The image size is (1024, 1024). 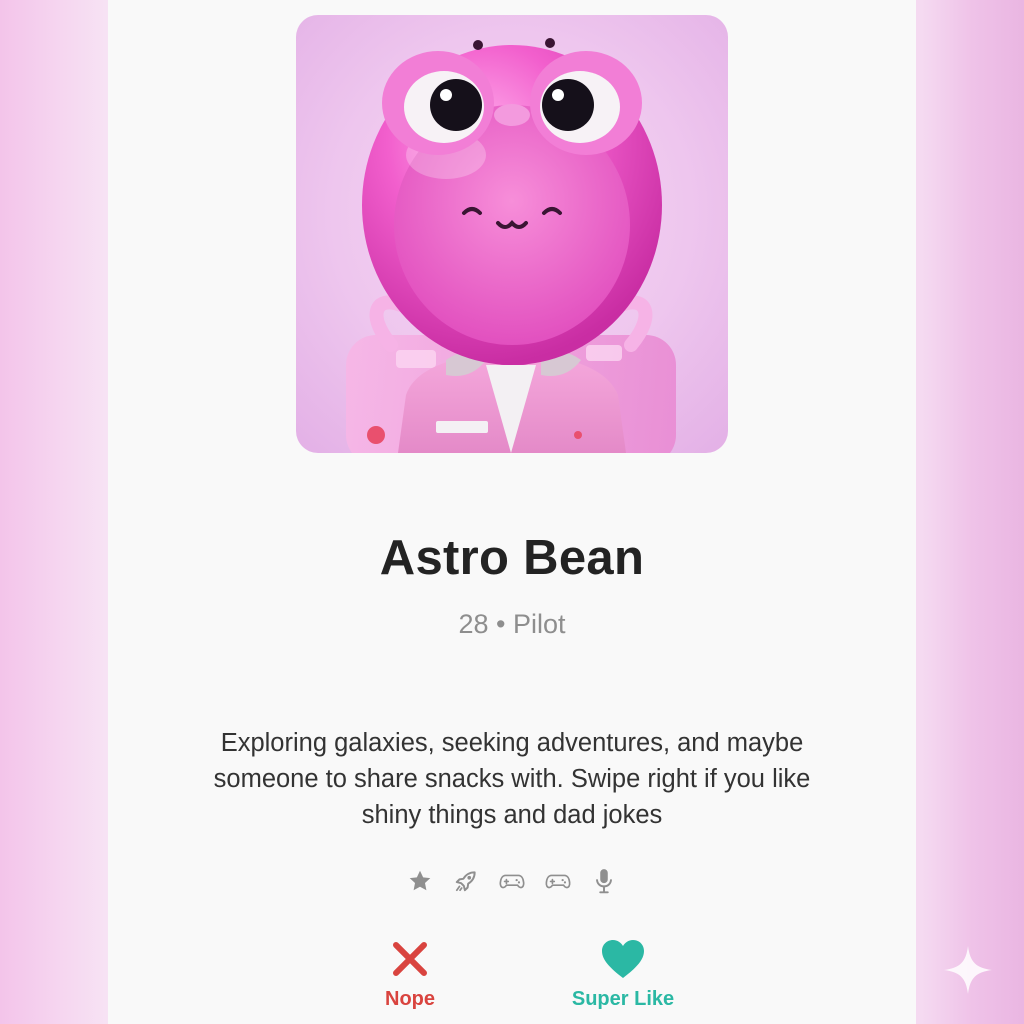 I want to click on nope-button: Nope, so click(x=410, y=973).